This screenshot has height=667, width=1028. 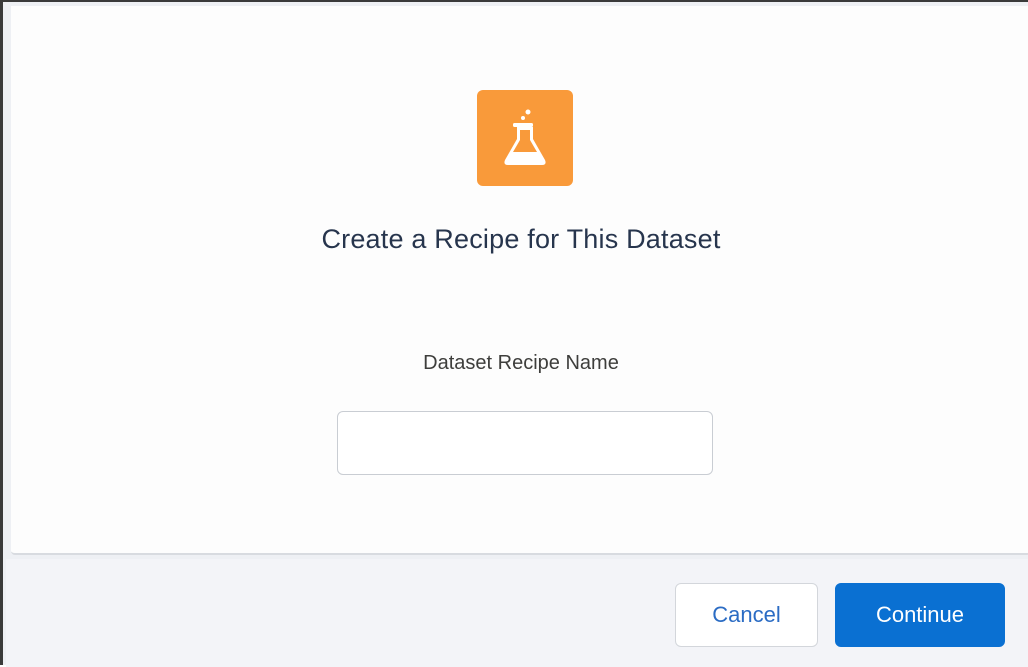 What do you see at coordinates (525, 443) in the screenshot?
I see `recipe-name-input` at bounding box center [525, 443].